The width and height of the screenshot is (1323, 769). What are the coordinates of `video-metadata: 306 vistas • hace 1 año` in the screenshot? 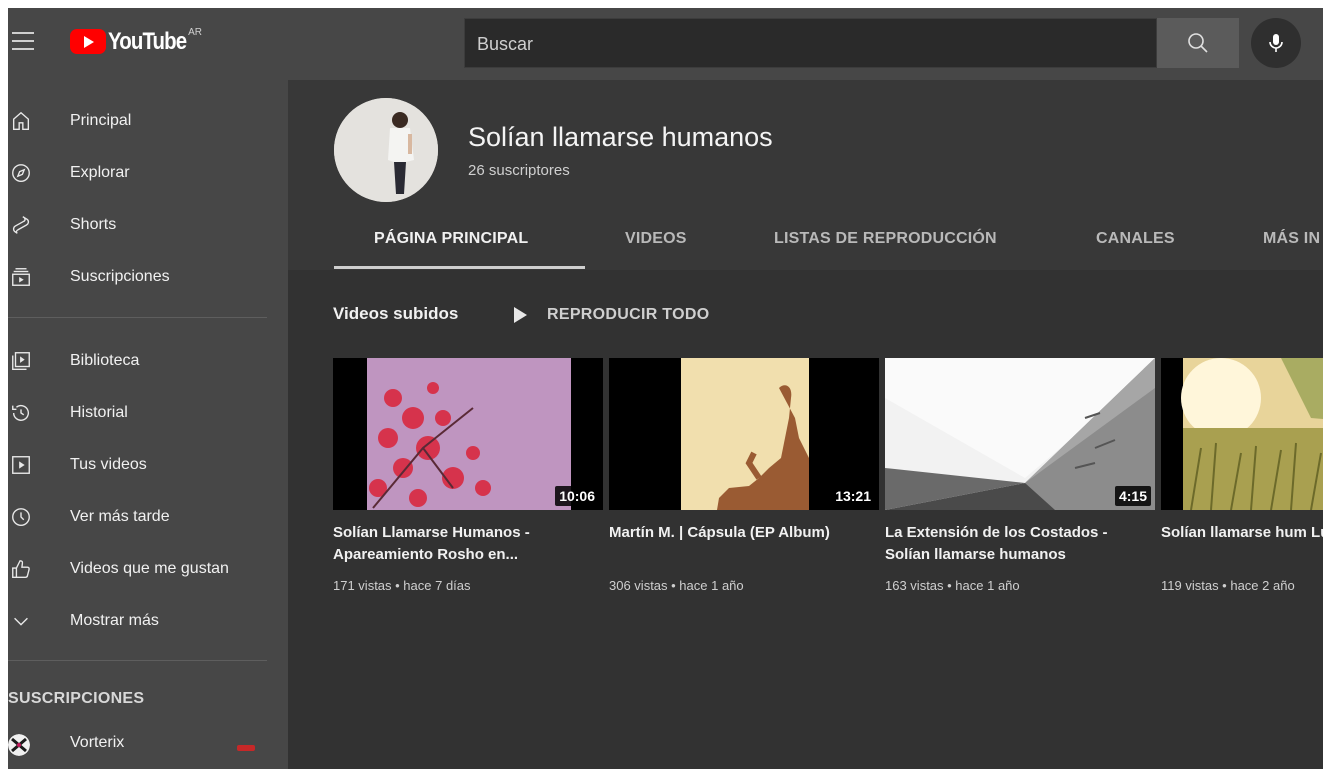 It's located at (676, 585).